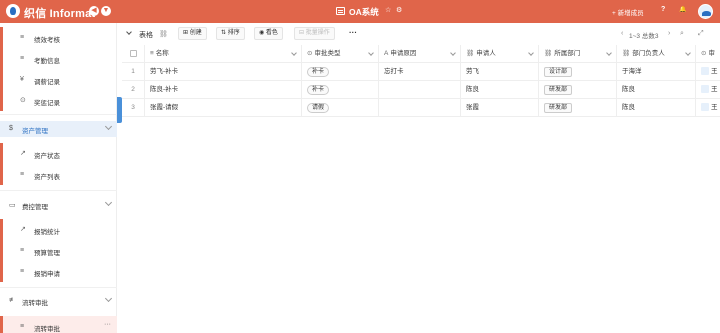  Describe the element at coordinates (470, 53) in the screenshot. I see `link-field-icon: ⛓` at that location.